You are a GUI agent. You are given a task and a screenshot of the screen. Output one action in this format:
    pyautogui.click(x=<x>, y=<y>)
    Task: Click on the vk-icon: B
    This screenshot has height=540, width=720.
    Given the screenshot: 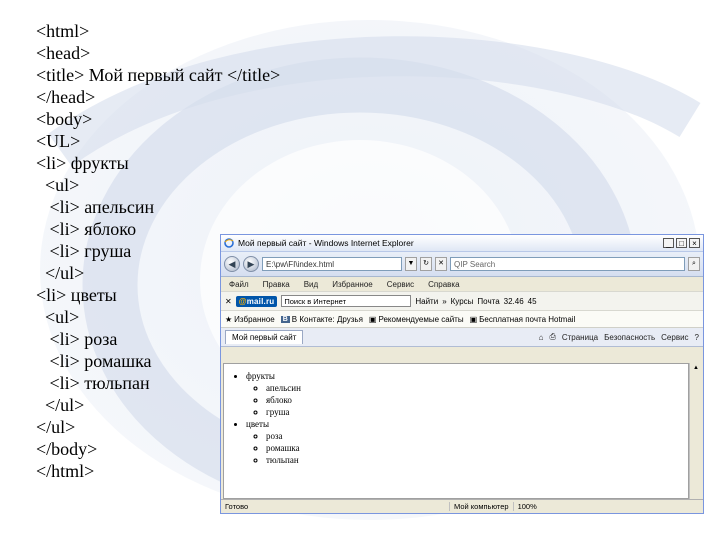 What is the action you would take?
    pyautogui.click(x=285, y=319)
    